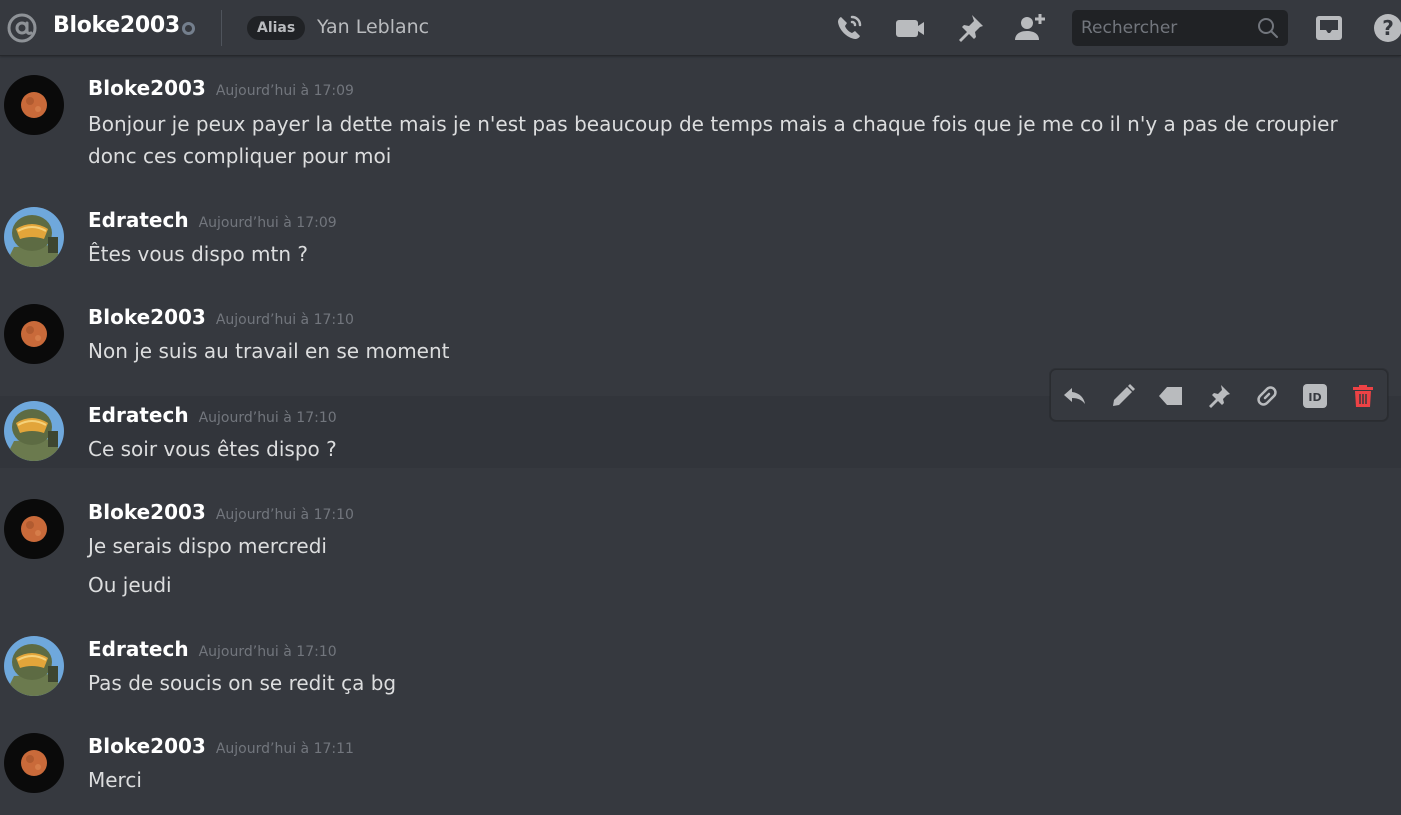 This screenshot has height=815, width=1401. Describe the element at coordinates (198, 254) in the screenshot. I see `message-text: Êtes vous dispo mtn ?` at that location.